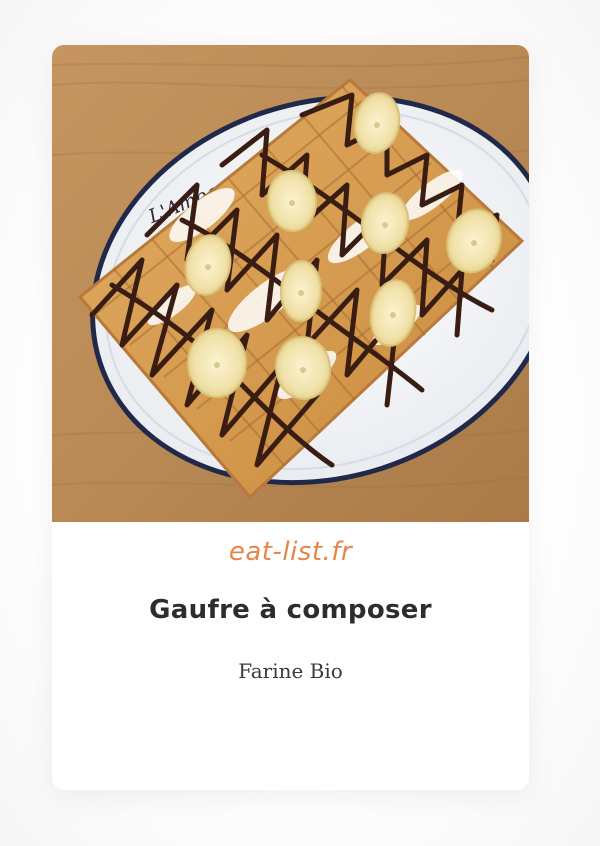 The image size is (600, 846). I want to click on product-subtitle: Farine Bio, so click(290, 671).